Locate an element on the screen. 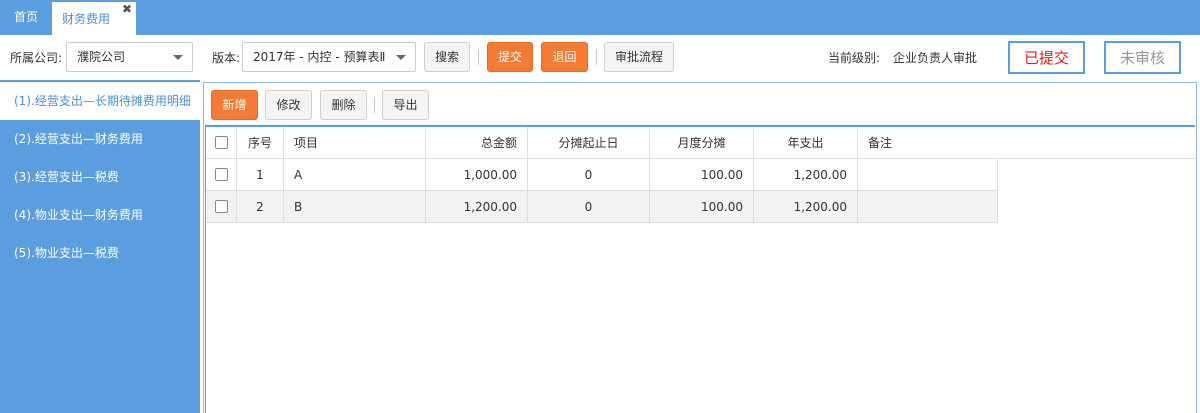  col-header-annual: 年支出 is located at coordinates (806, 143).